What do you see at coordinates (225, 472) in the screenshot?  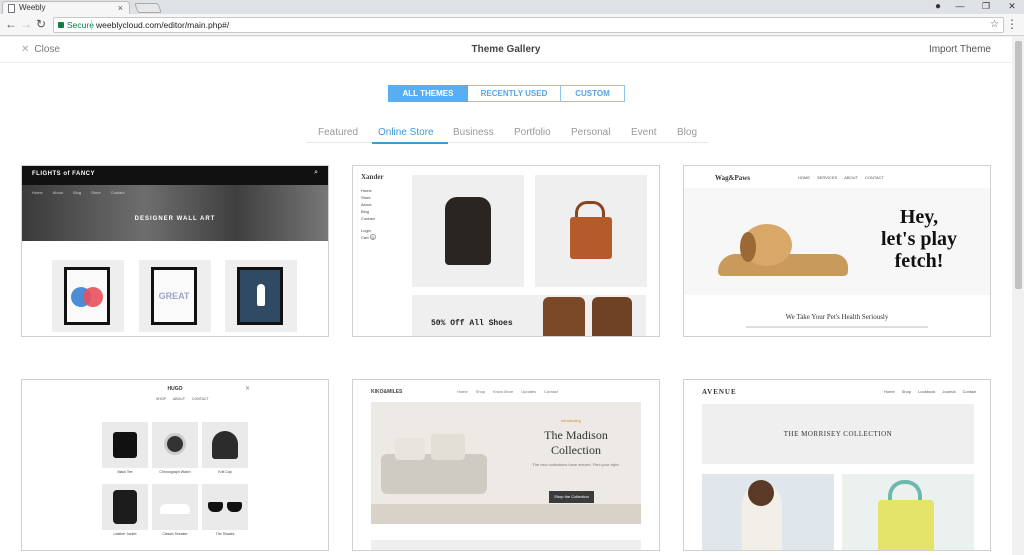 I see `product-label: Knit Cap` at bounding box center [225, 472].